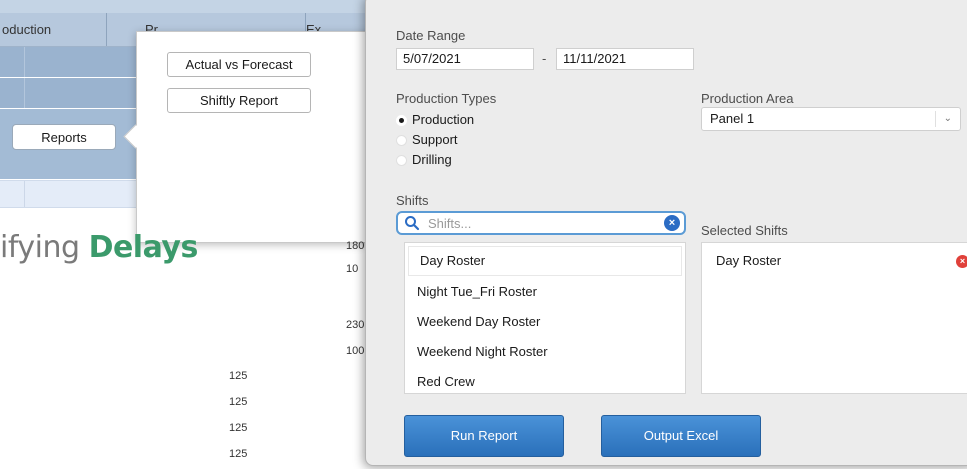 This screenshot has height=469, width=967. Describe the element at coordinates (484, 436) in the screenshot. I see `run-report-button: Run Report` at that location.